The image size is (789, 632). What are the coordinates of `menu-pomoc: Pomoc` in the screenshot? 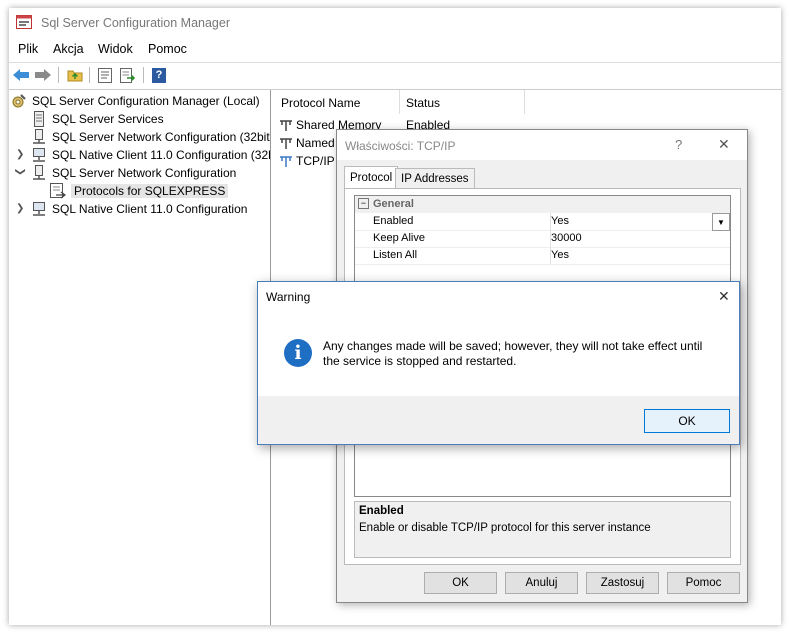 It's located at (167, 49).